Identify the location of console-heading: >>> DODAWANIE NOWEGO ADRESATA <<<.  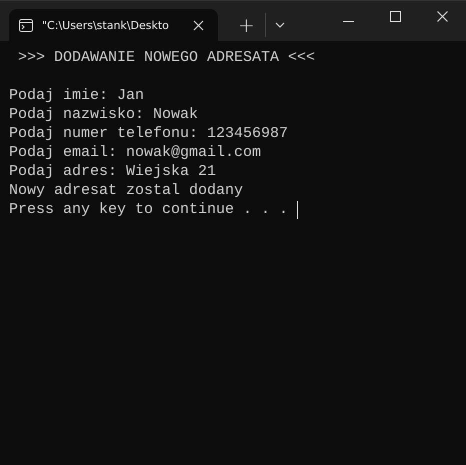
(167, 57).